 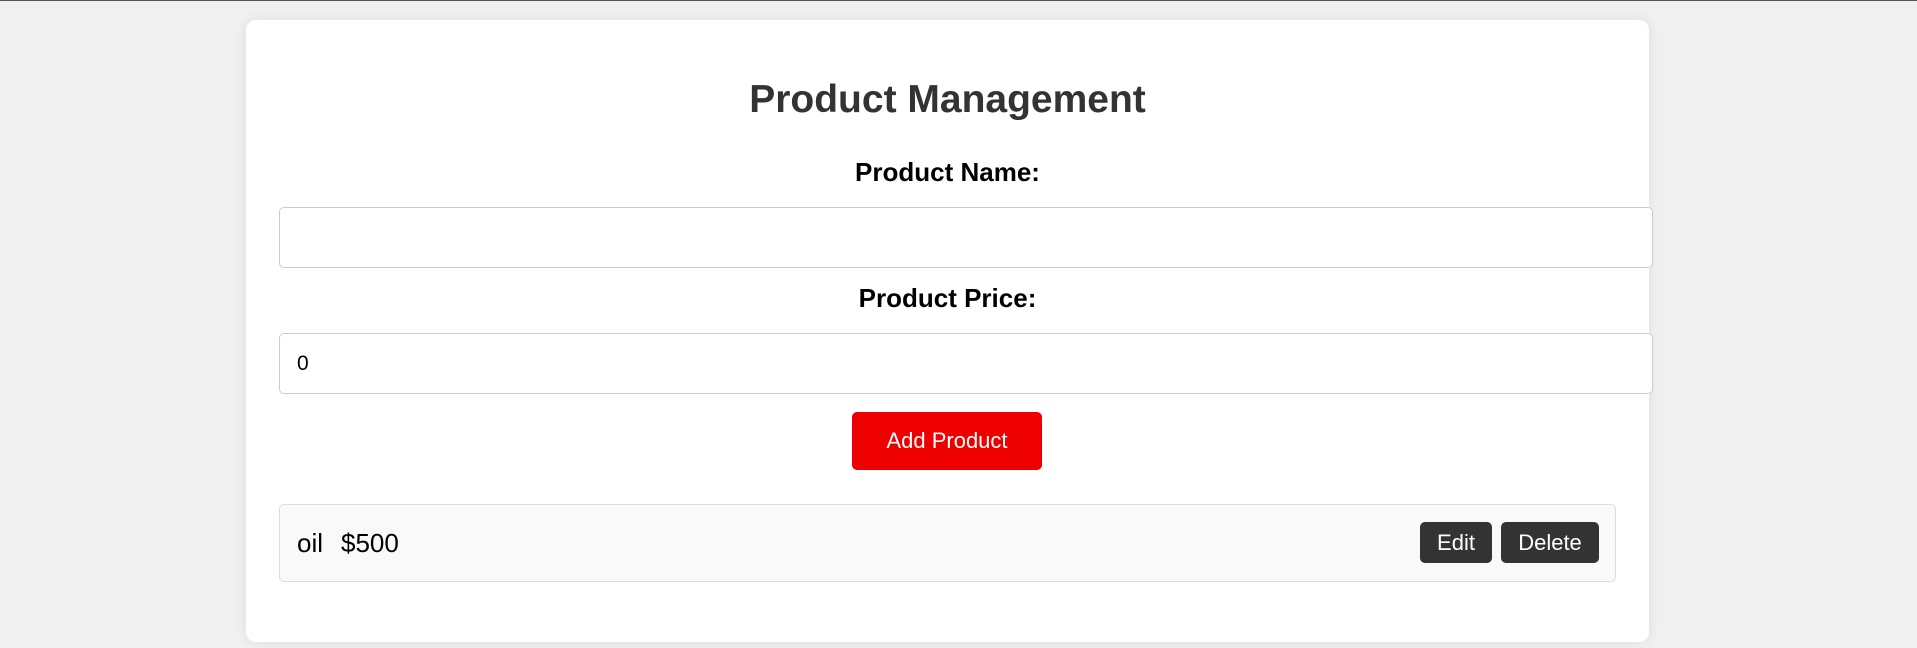 What do you see at coordinates (1456, 542) in the screenshot?
I see `edit-button: Edit` at bounding box center [1456, 542].